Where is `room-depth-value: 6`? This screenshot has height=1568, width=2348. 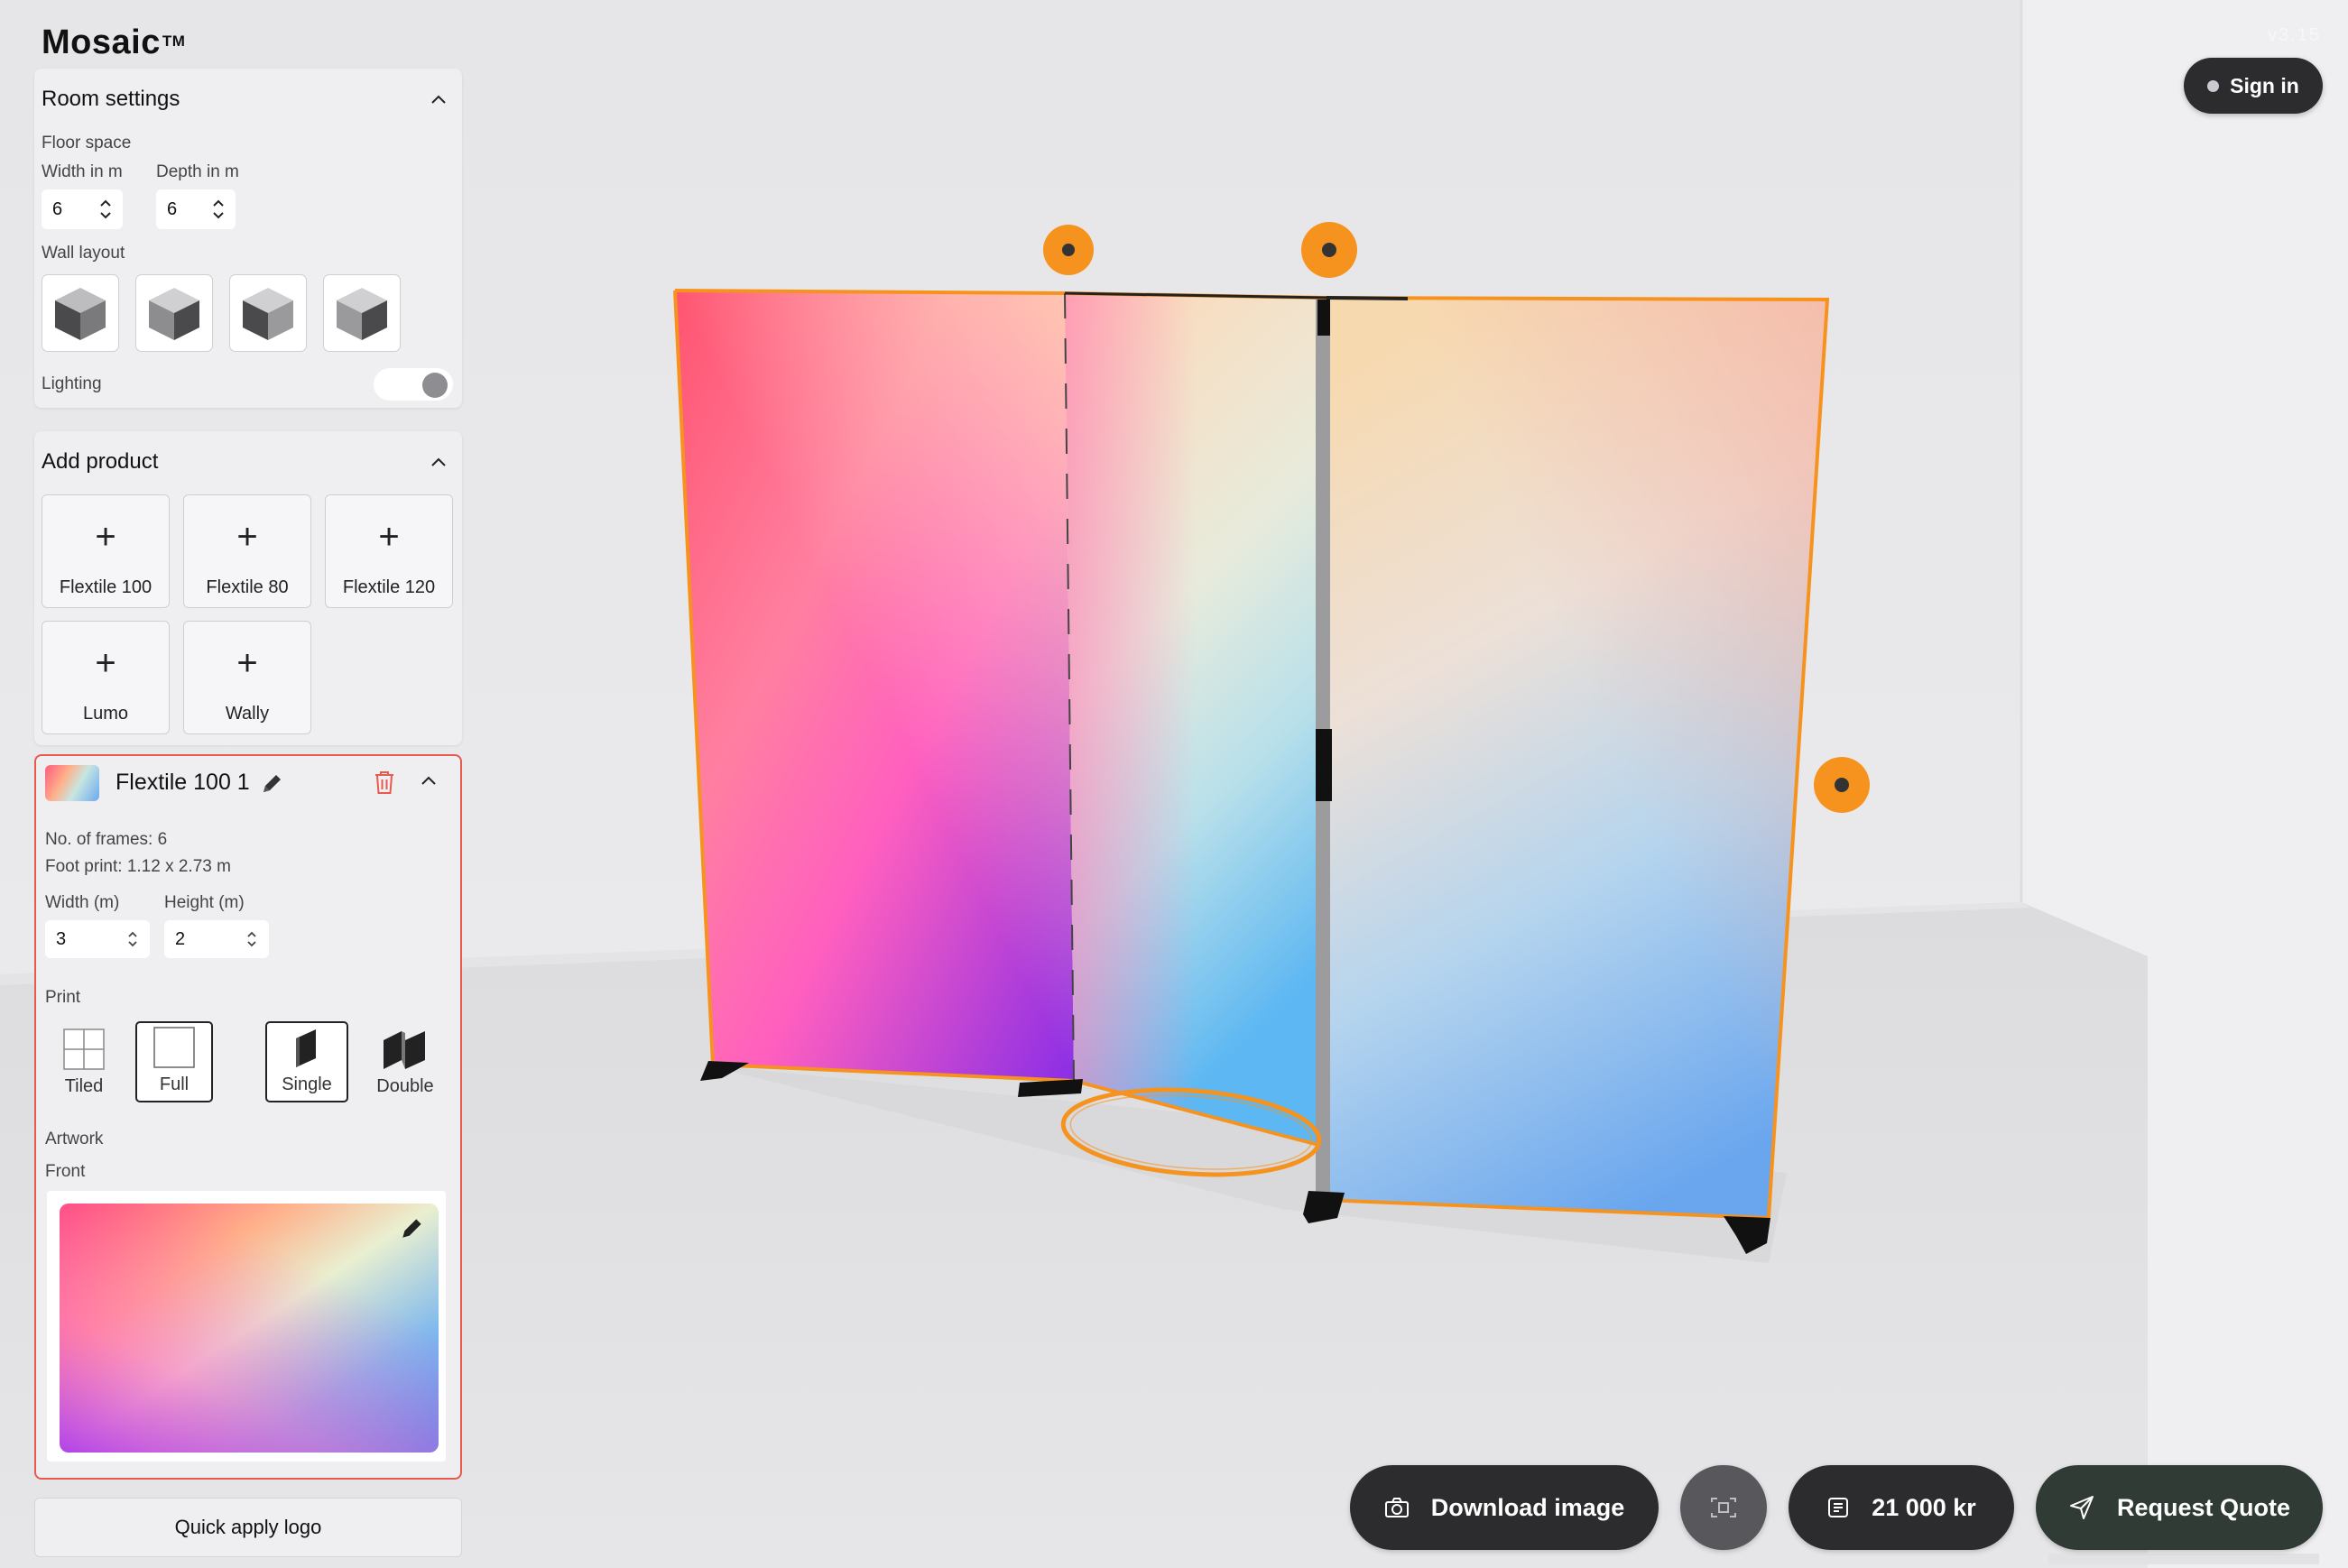 room-depth-value: 6 is located at coordinates (172, 208).